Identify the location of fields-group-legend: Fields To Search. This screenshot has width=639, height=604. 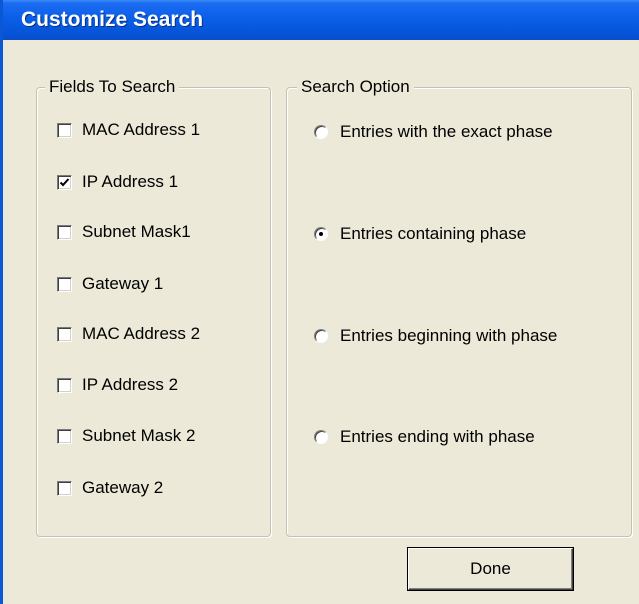
(112, 87).